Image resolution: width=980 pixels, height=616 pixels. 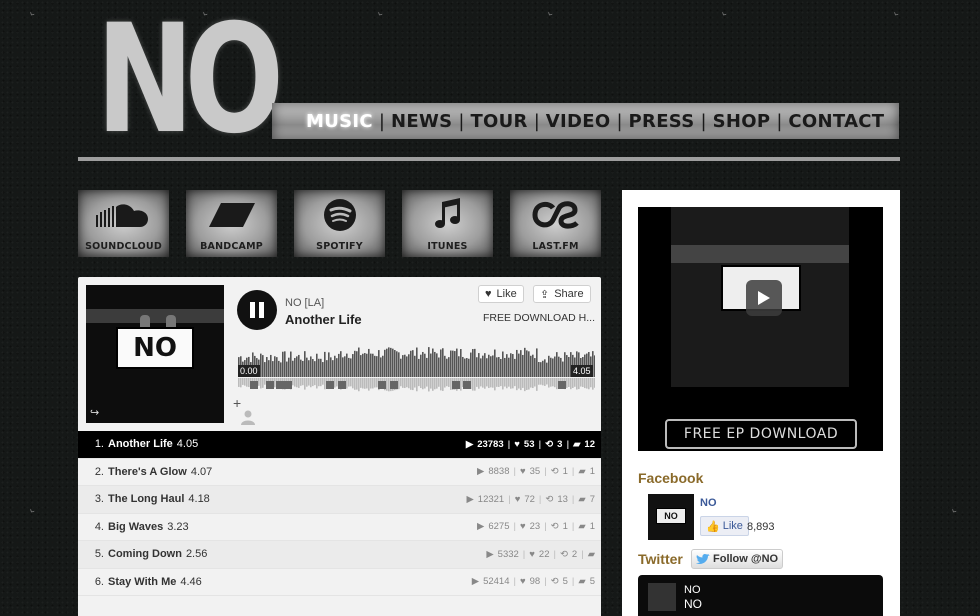 I want to click on bg-mark: ‹, so click(x=549, y=14).